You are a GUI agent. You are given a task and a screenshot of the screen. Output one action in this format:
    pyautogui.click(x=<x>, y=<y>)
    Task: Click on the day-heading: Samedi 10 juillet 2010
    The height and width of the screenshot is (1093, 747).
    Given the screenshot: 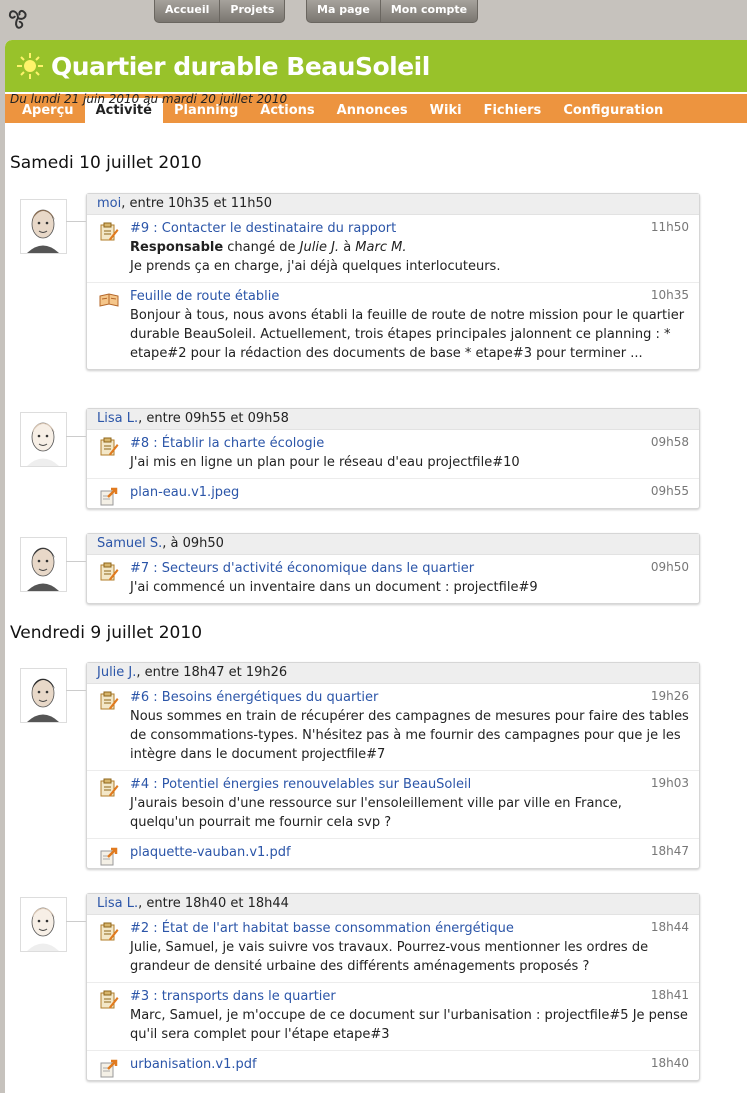 What is the action you would take?
    pyautogui.click(x=106, y=163)
    